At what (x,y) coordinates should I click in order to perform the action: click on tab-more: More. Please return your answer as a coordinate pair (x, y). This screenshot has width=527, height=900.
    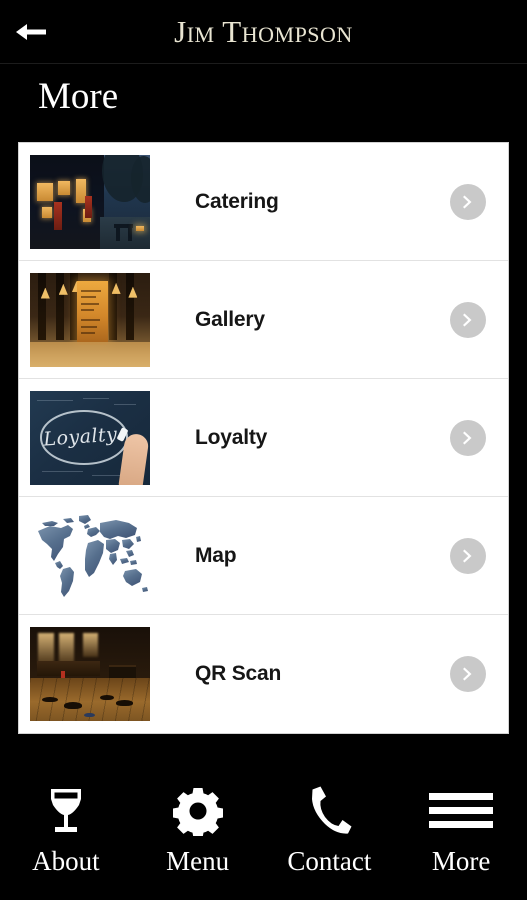
    Looking at the image, I should click on (461, 830).